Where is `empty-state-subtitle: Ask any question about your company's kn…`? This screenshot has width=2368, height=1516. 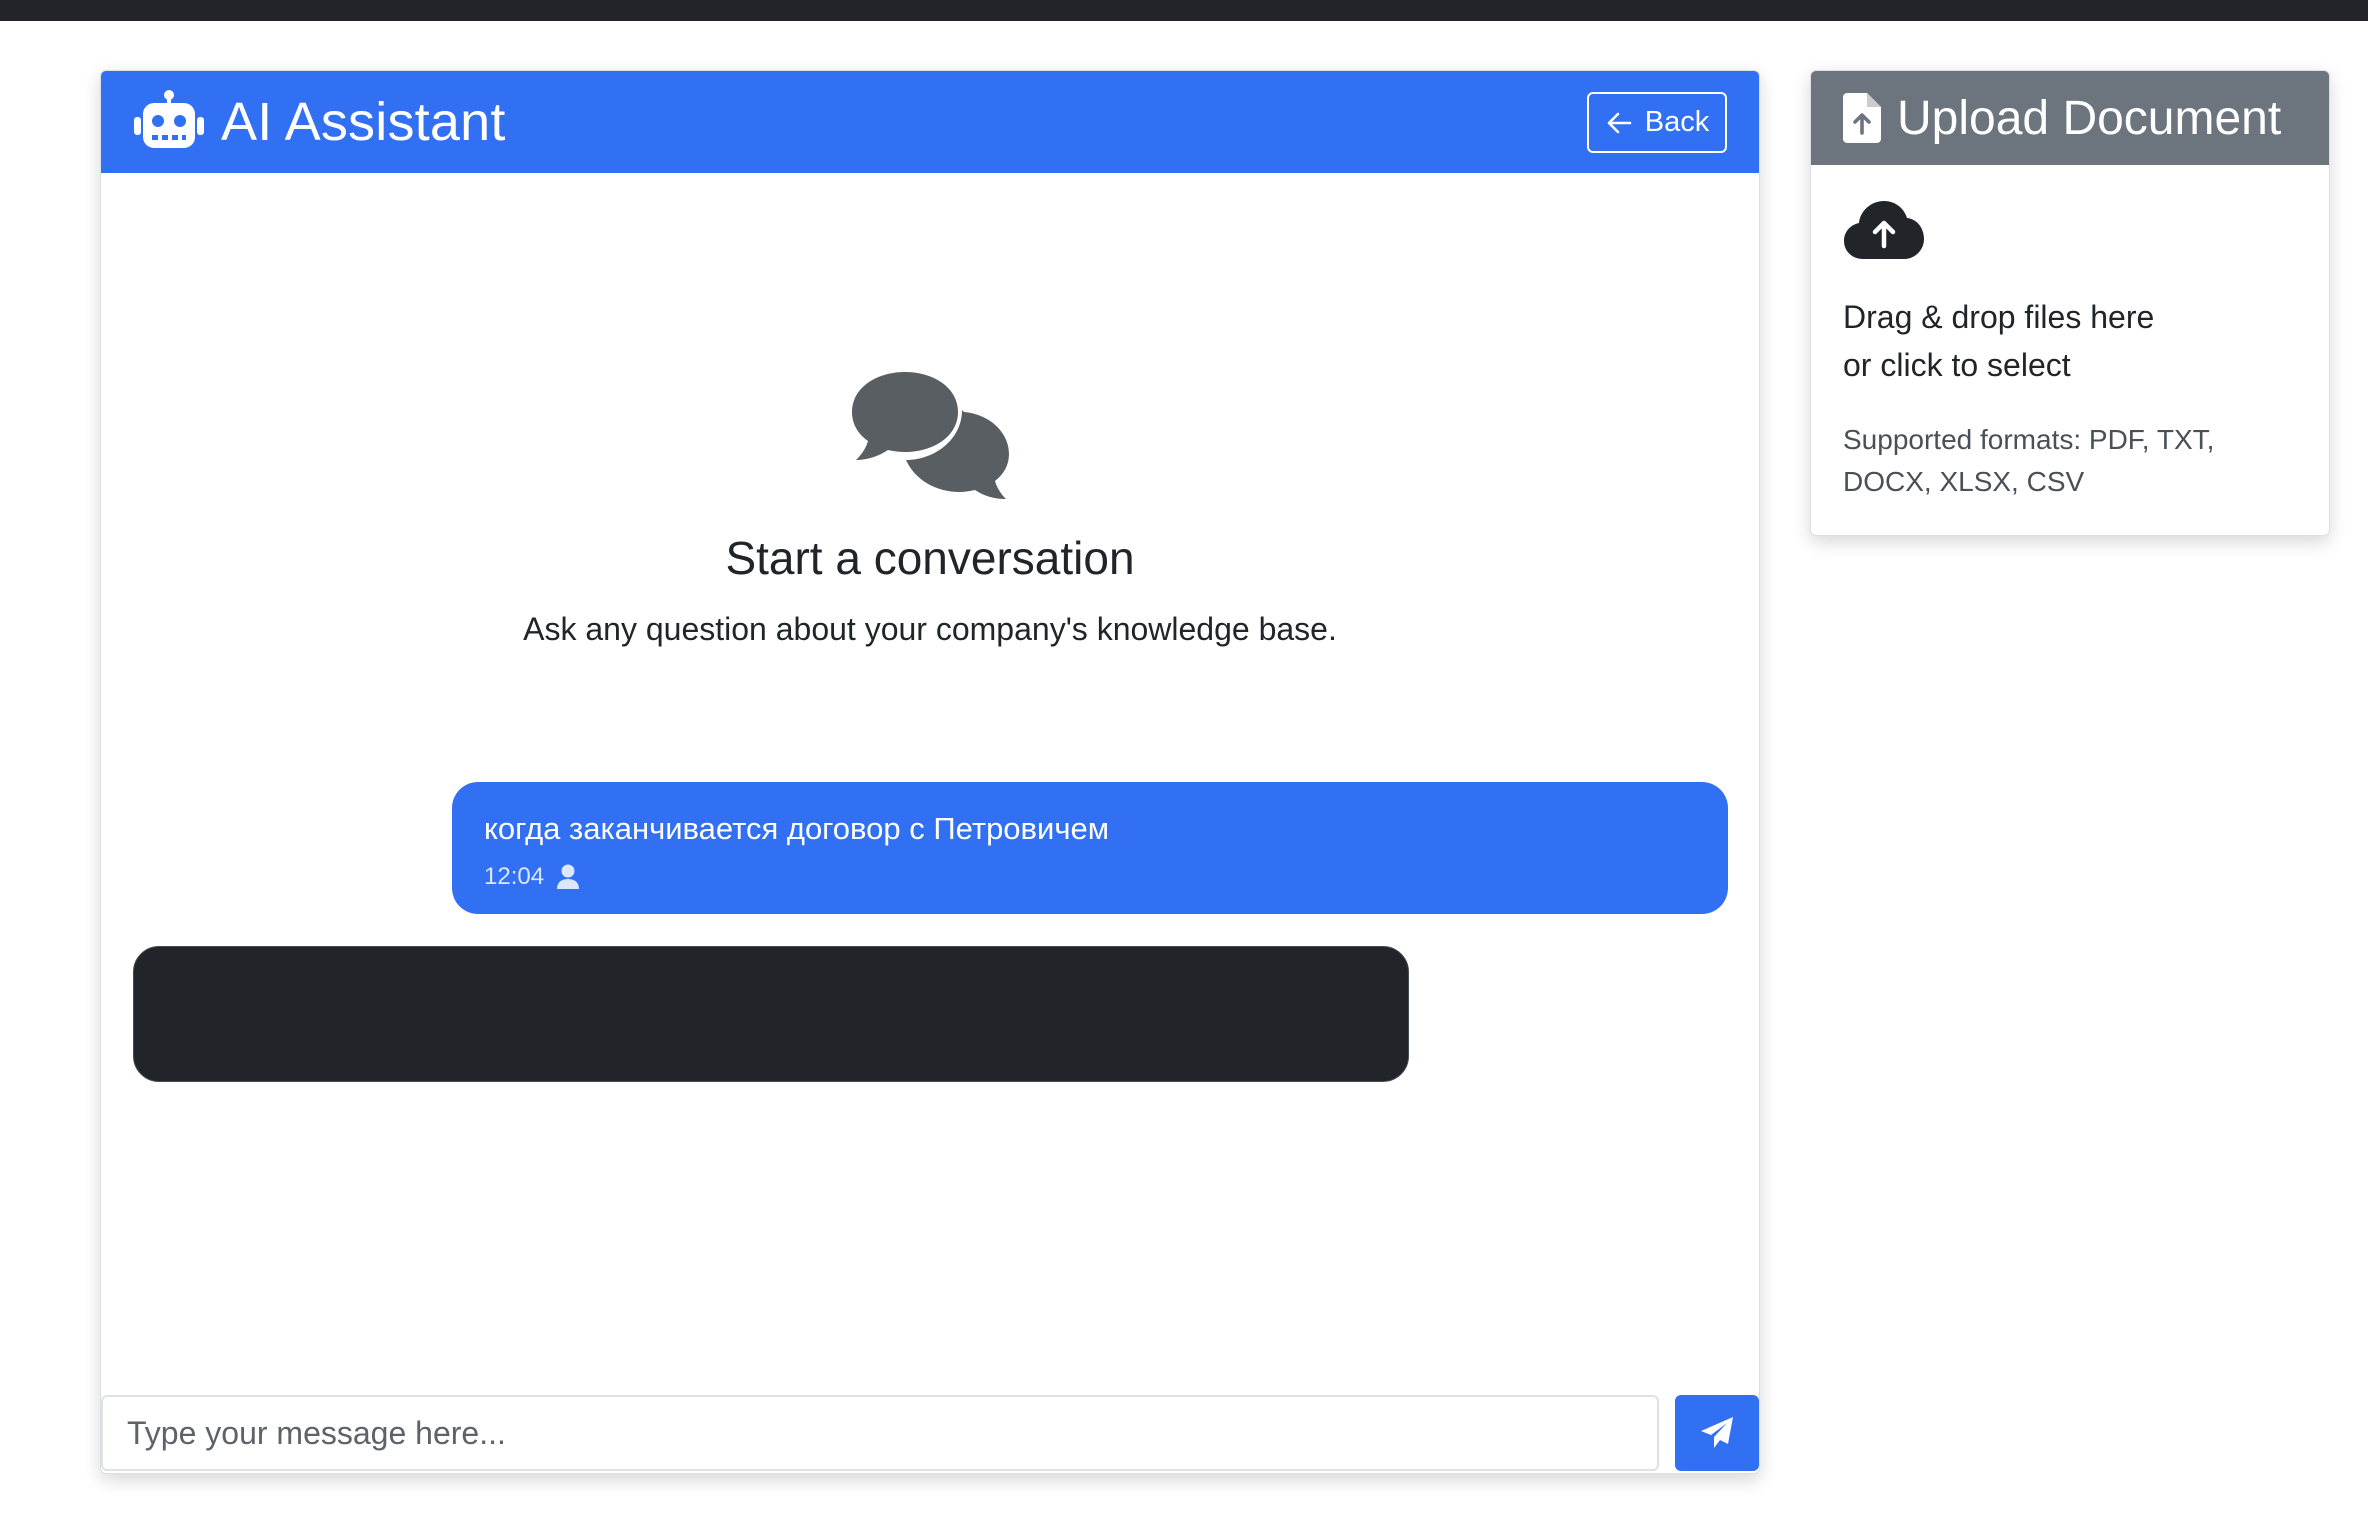
empty-state-subtitle: Ask any question about your company's kn… is located at coordinates (930, 629).